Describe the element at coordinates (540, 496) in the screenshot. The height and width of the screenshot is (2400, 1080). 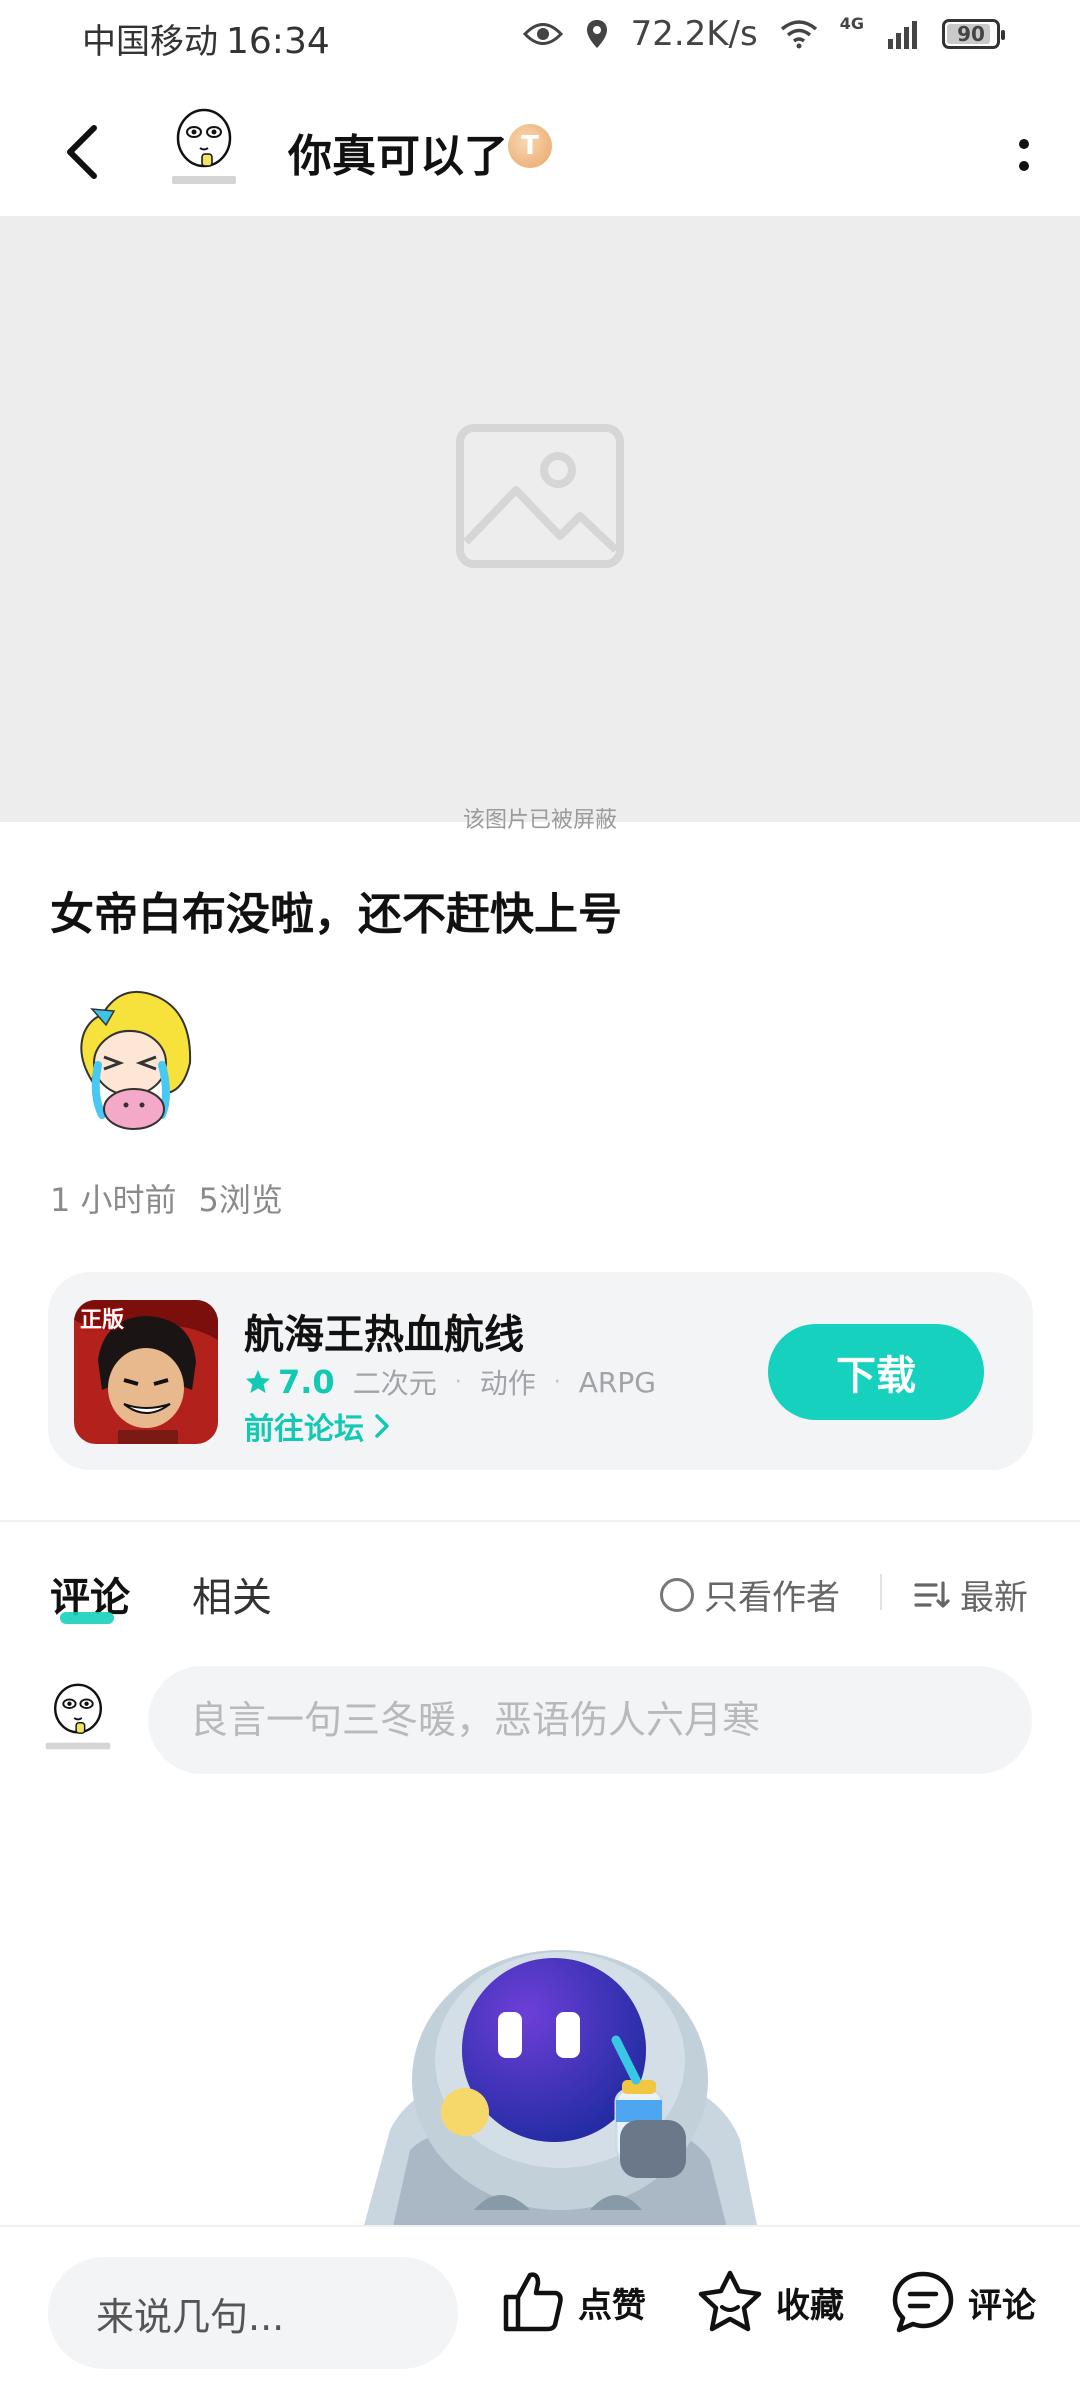
I see `image-blocked-icon` at that location.